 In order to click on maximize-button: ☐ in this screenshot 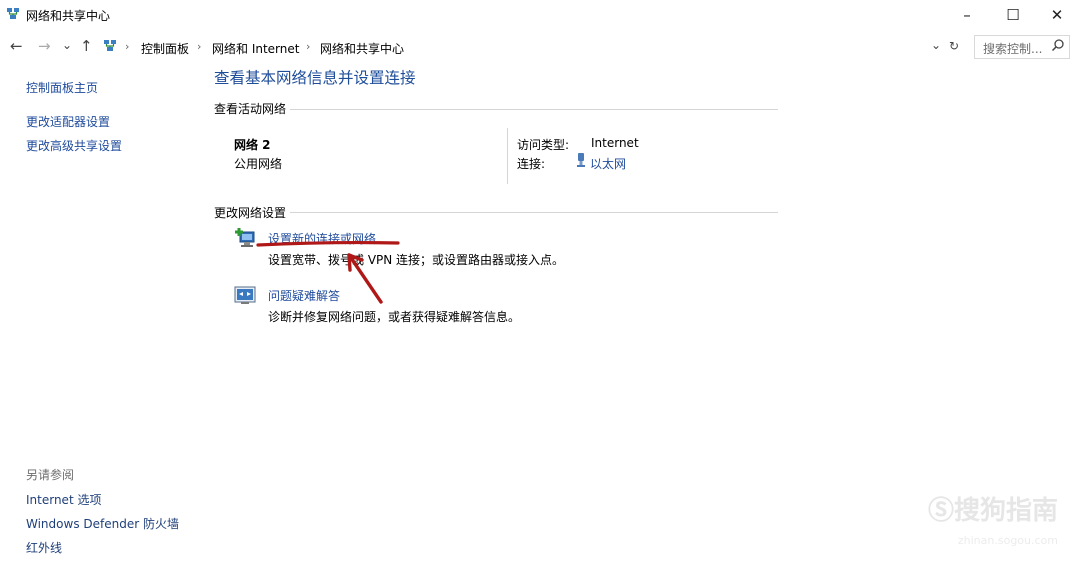, I will do `click(1013, 15)`.